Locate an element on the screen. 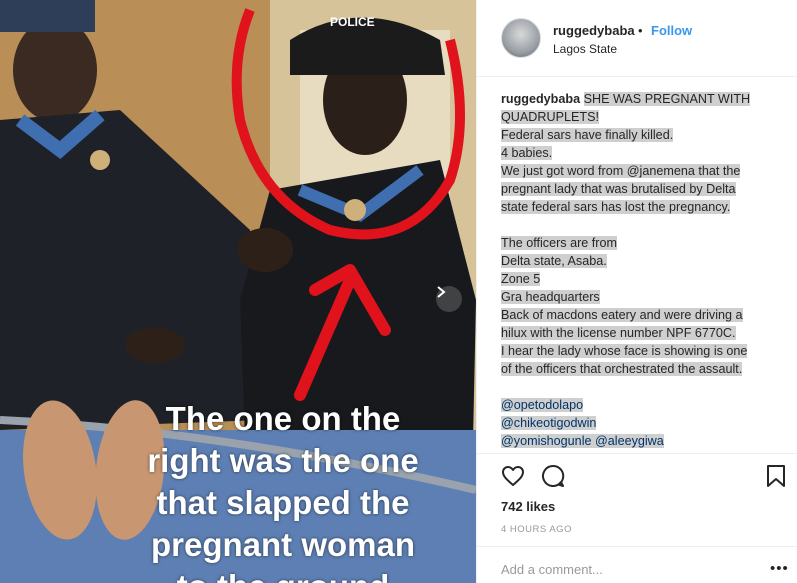 The width and height of the screenshot is (797, 583). avatar is located at coordinates (521, 38).